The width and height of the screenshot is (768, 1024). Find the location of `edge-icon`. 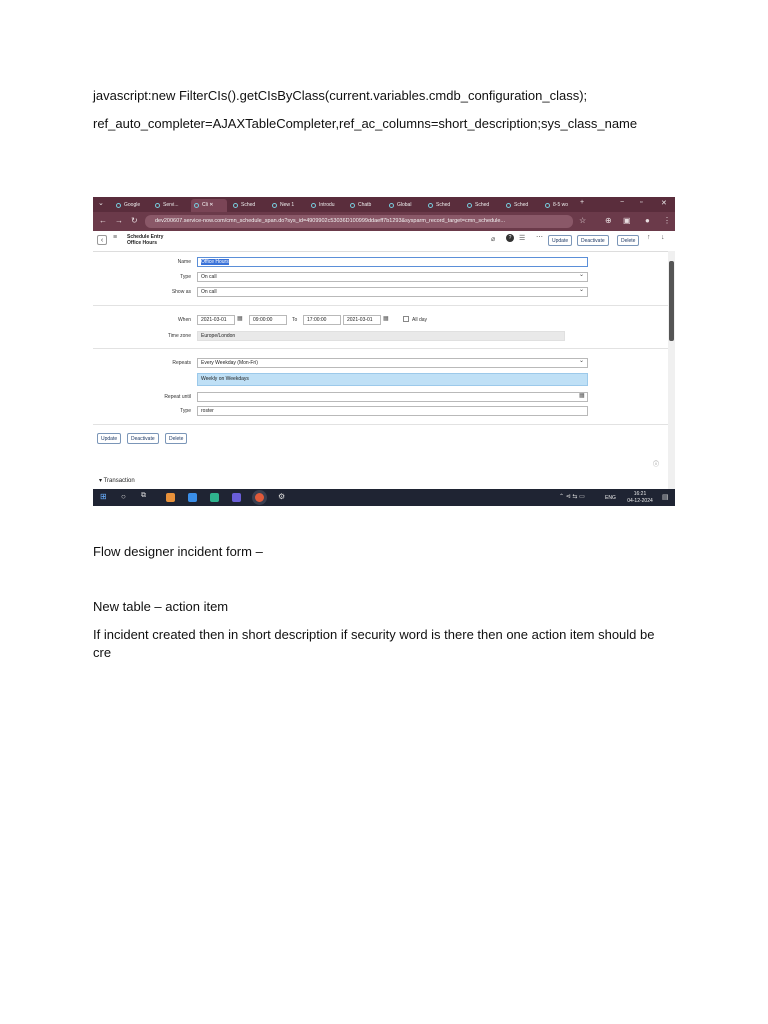

edge-icon is located at coordinates (214, 497).